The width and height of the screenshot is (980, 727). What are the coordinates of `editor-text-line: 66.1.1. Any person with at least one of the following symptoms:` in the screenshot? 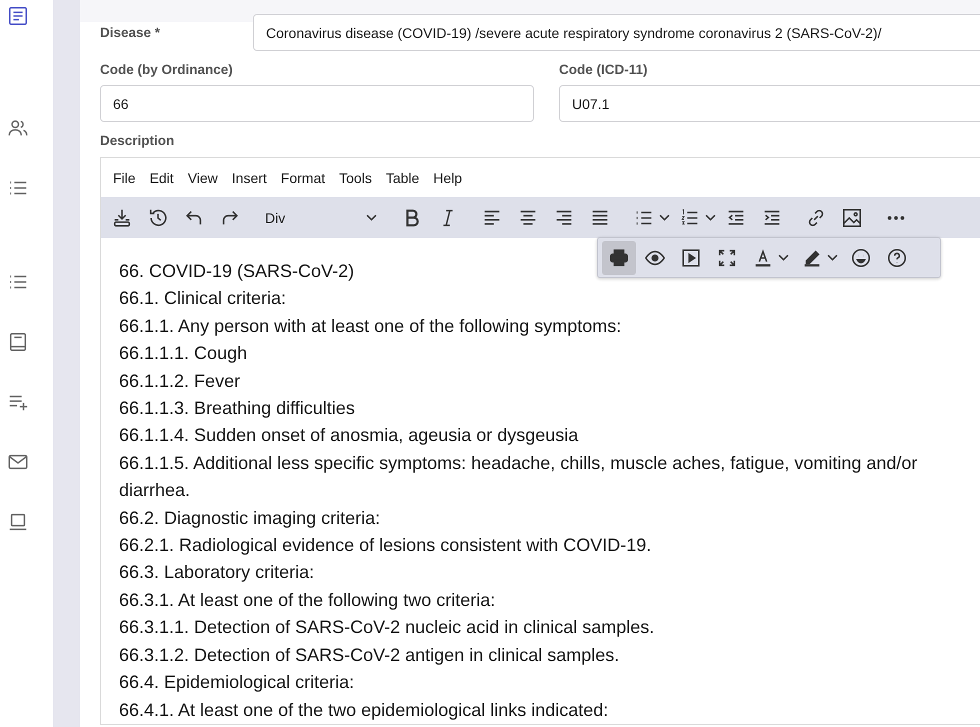 It's located at (370, 326).